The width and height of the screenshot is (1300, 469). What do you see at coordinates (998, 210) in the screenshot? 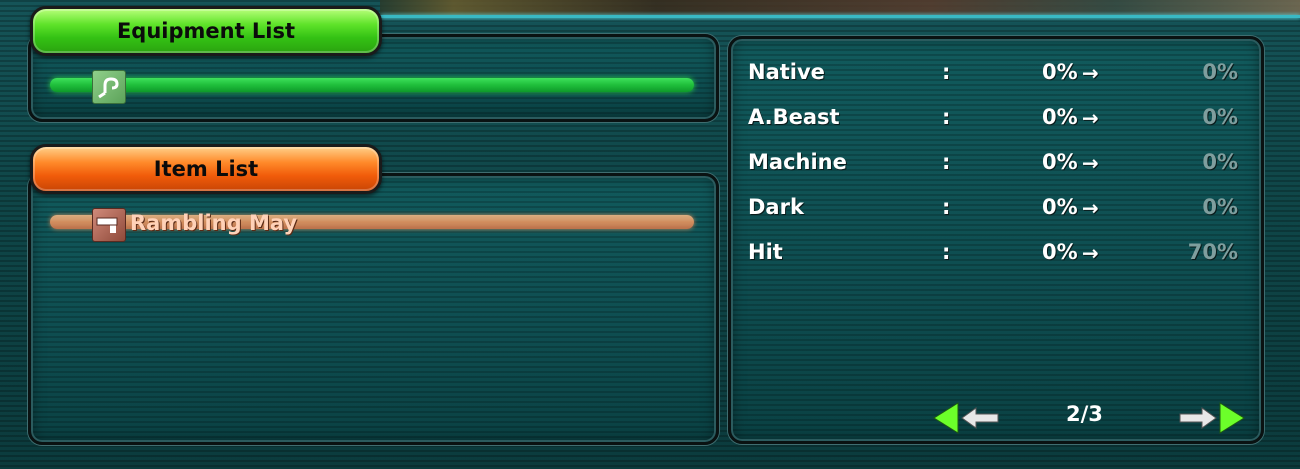
I see `stat-row-dark: Dark : 0% → 0%` at bounding box center [998, 210].